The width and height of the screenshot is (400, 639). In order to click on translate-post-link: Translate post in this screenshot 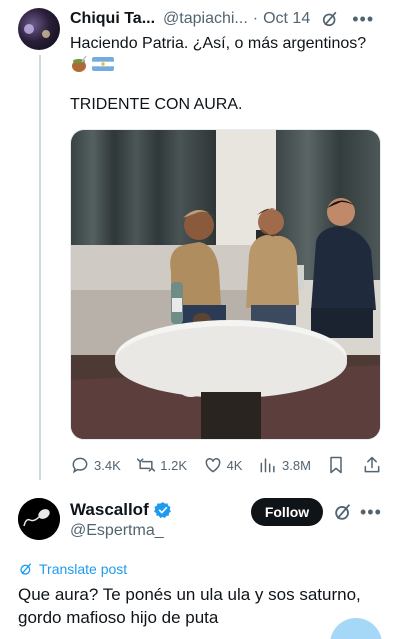, I will do `click(72, 569)`.